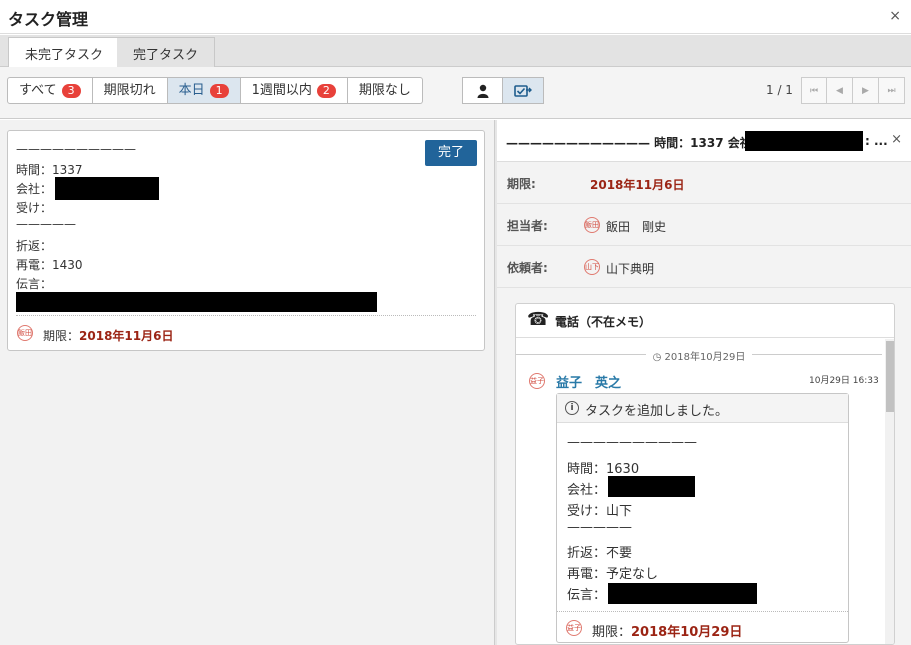 Image resolution: width=911 pixels, height=645 pixels. I want to click on activity-header: i タスクを追加しました。, so click(702, 408).